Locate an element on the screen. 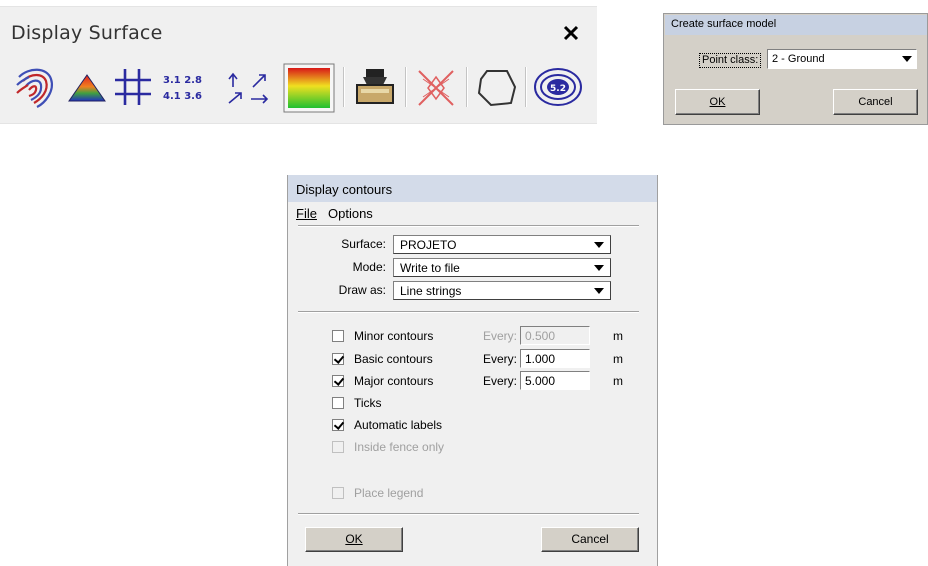 The image size is (928, 566). major-every-field: 5.000 is located at coordinates (555, 380).